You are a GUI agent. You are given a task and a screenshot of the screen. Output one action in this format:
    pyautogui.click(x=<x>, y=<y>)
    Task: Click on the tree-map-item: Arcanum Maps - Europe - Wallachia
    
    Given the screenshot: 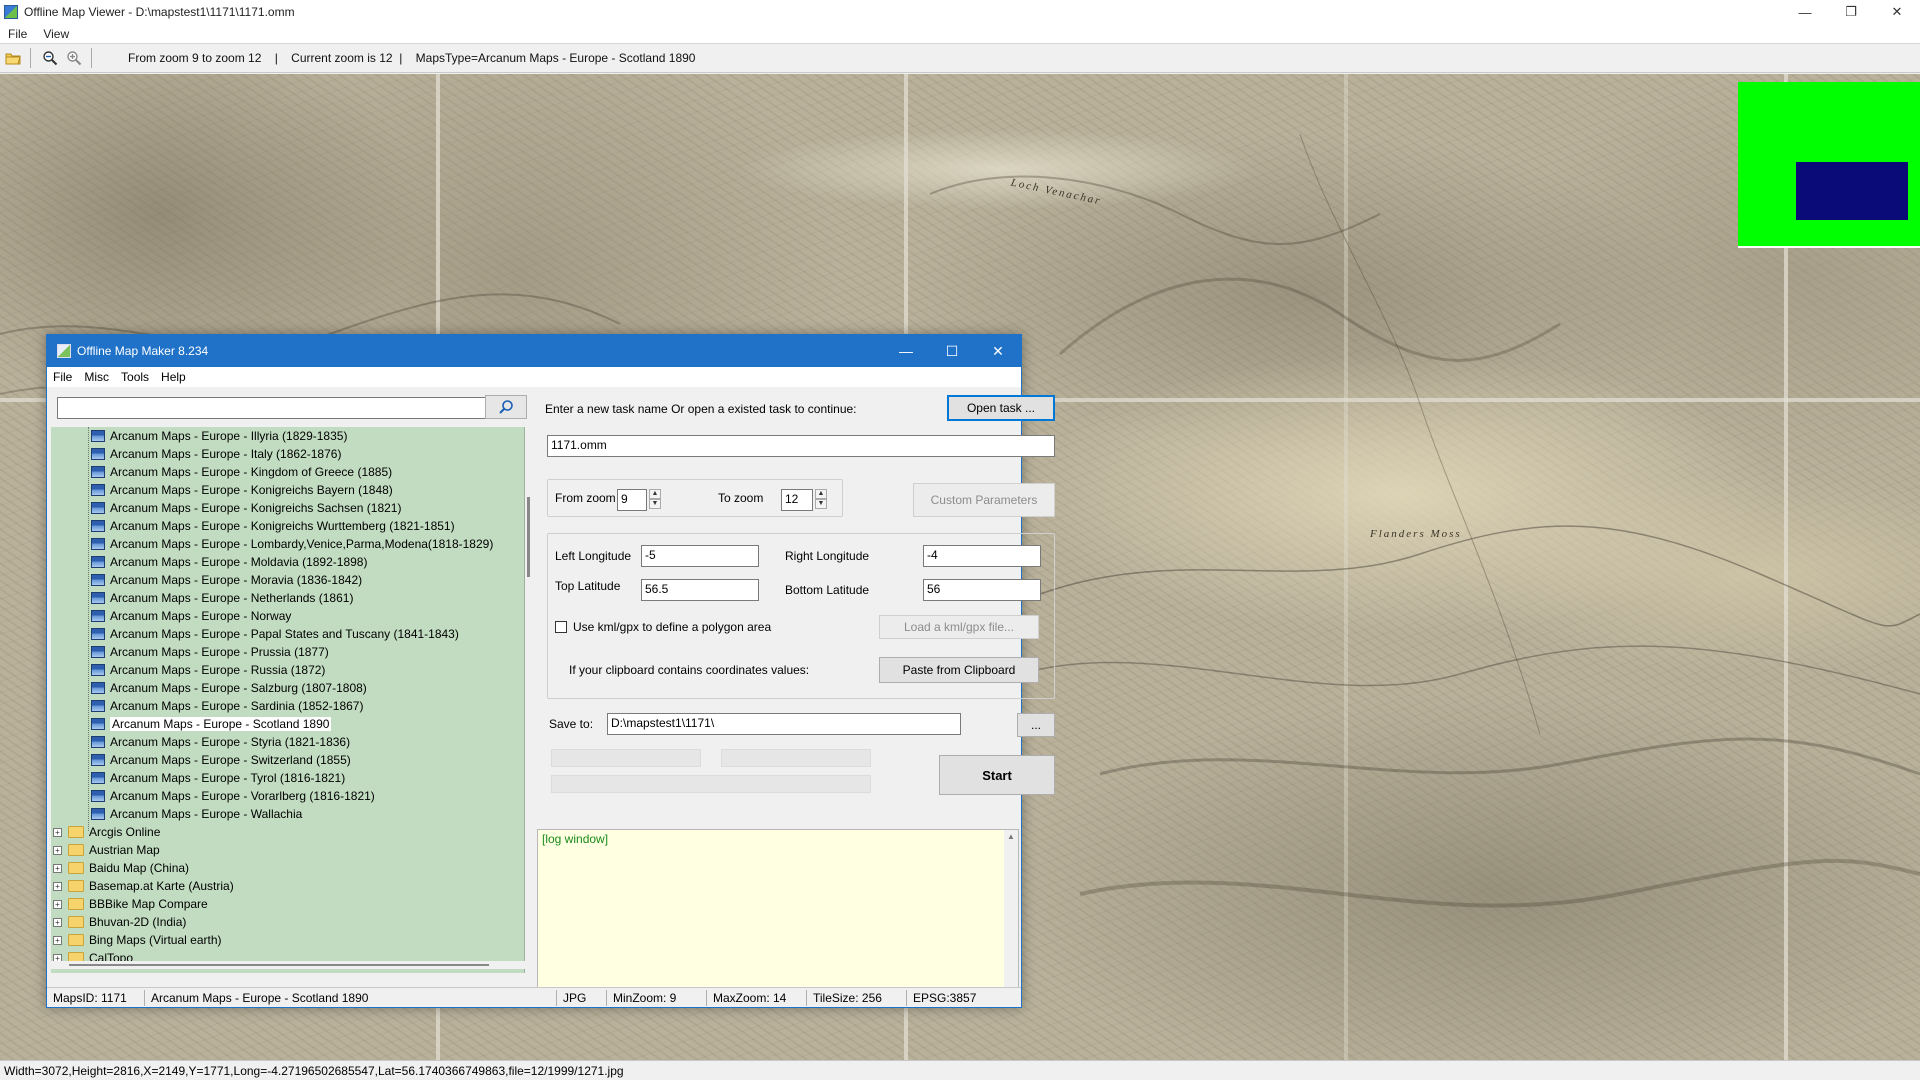 What is the action you would take?
    pyautogui.click(x=287, y=814)
    